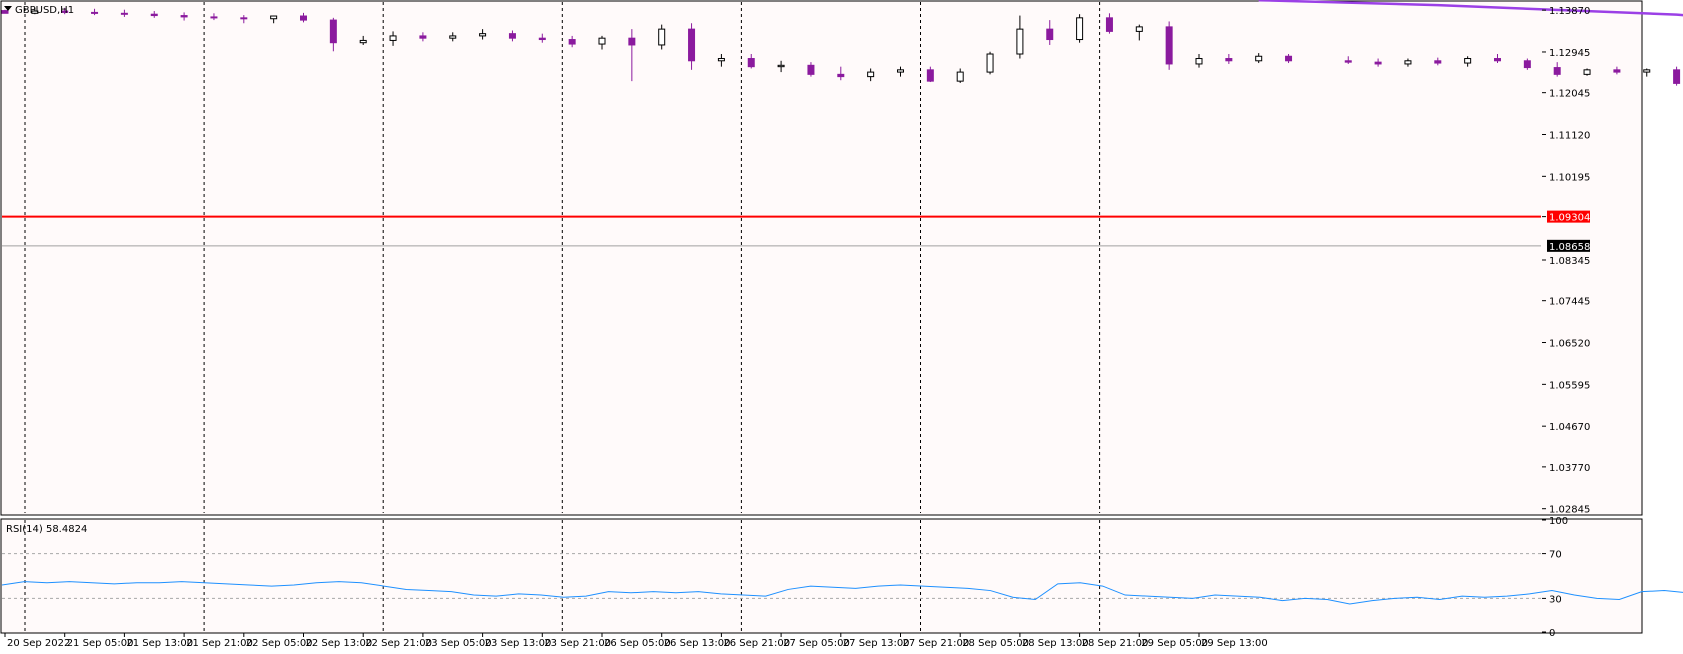  What do you see at coordinates (1569, 53) in the screenshot?
I see `price-tick-label: 1.12945` at bounding box center [1569, 53].